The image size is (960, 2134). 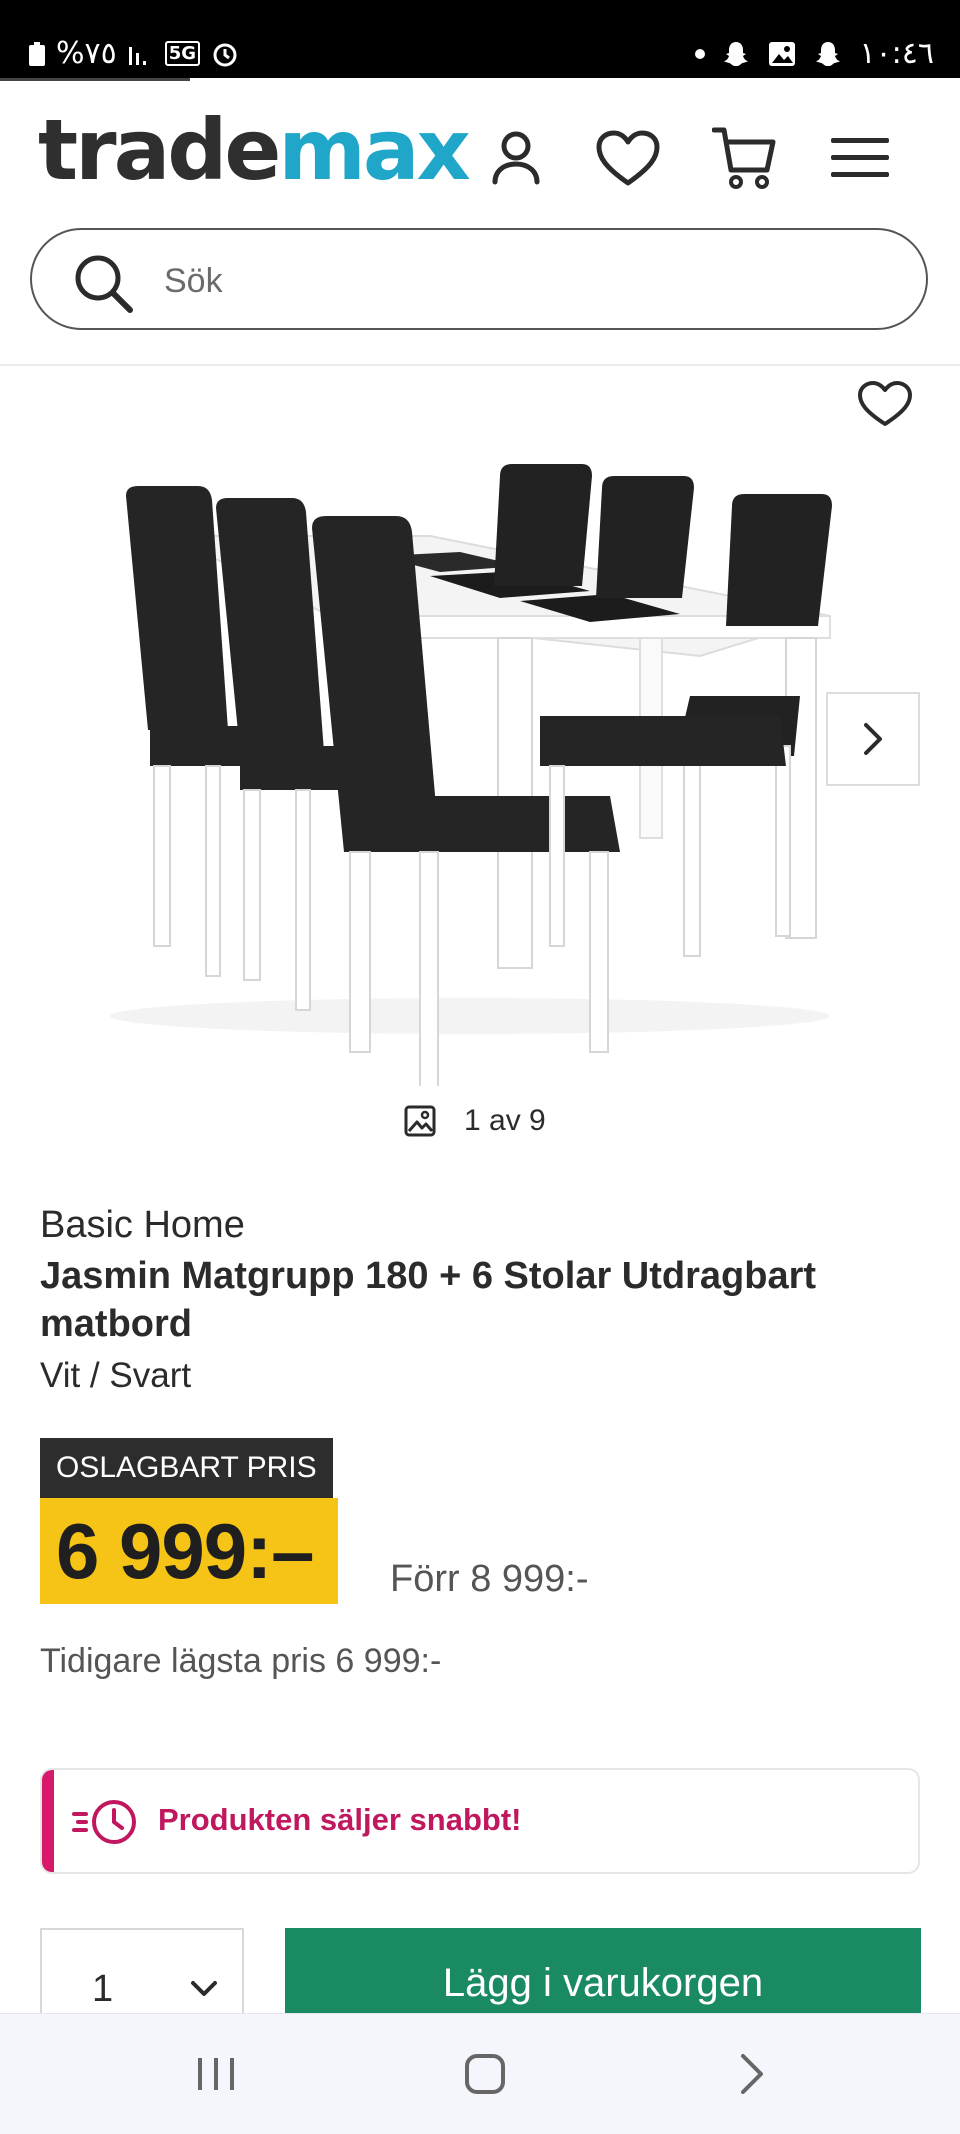 I want to click on menu-icon, so click(x=860, y=157).